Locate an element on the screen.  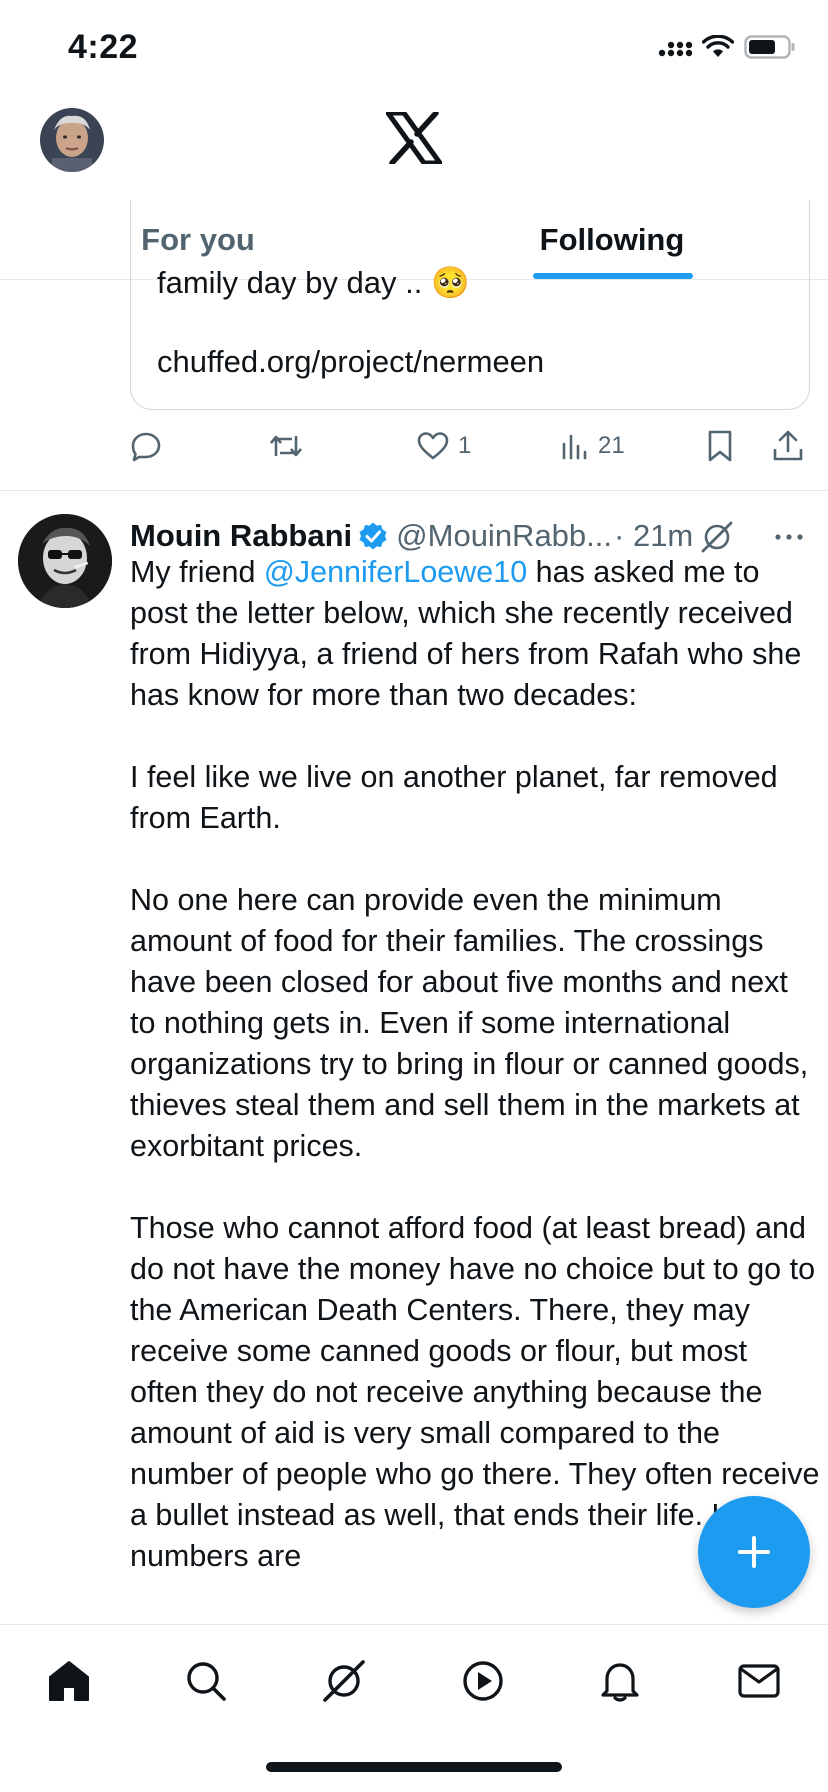
nav-notifications is located at coordinates (620, 1681).